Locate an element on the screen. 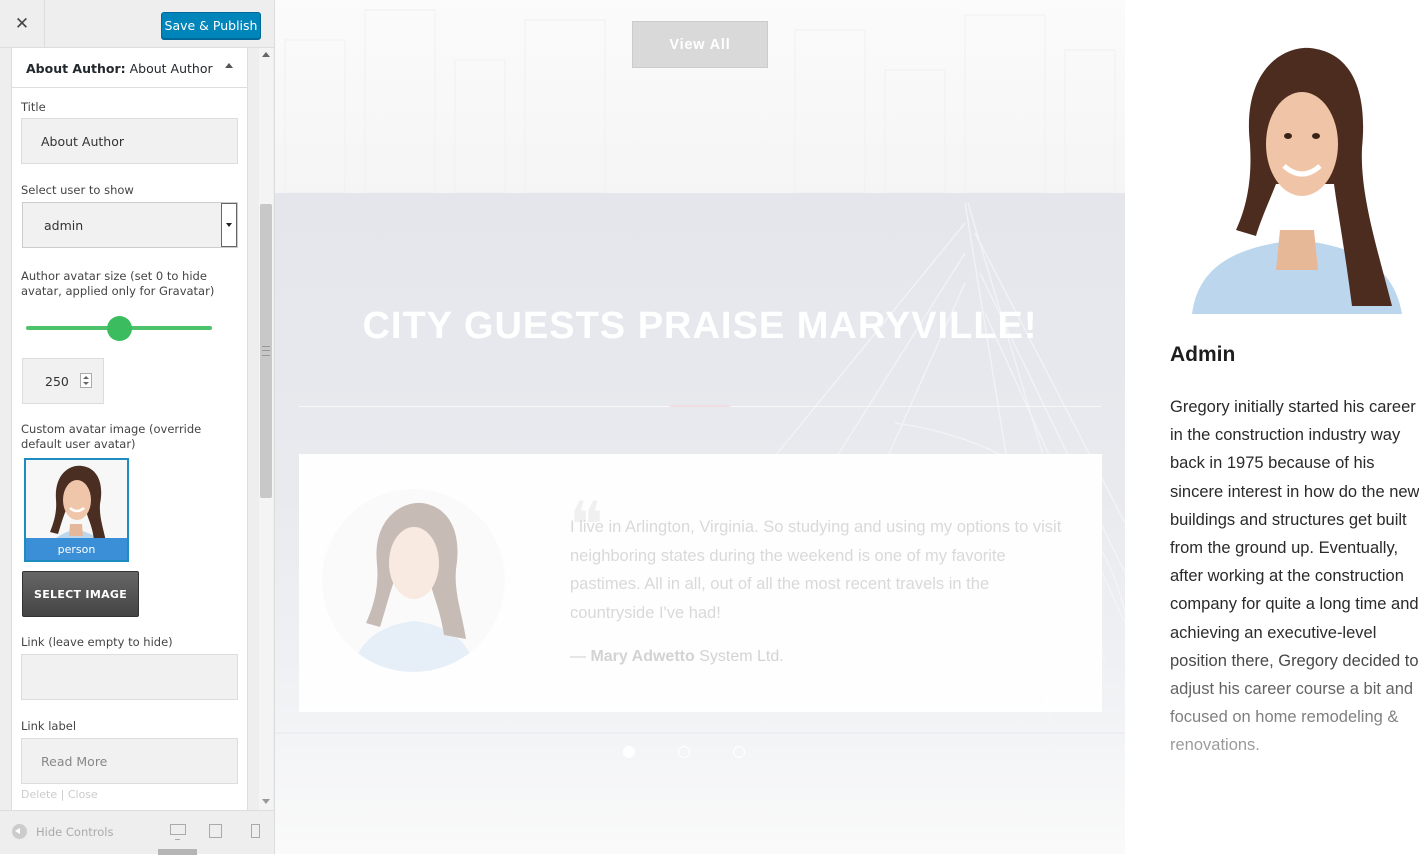 This screenshot has height=855, width=1419. tablet-preview-icon is located at coordinates (215, 831).